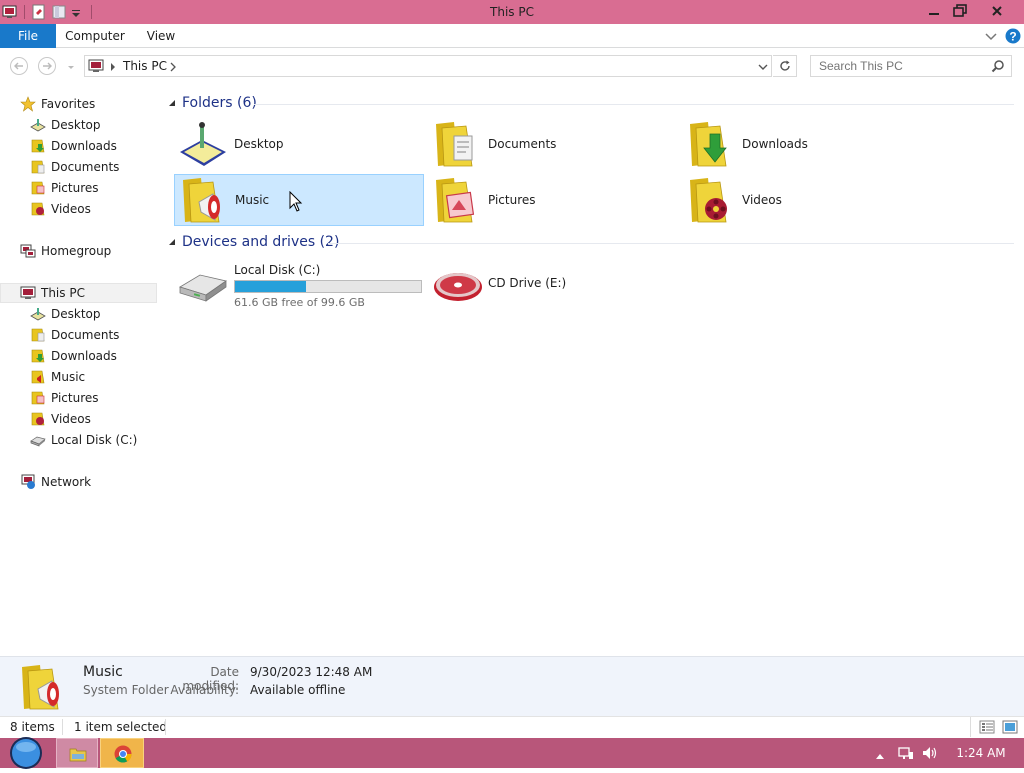 The height and width of the screenshot is (773, 1024). I want to click on nav-favorites-videos: Videos, so click(60, 209).